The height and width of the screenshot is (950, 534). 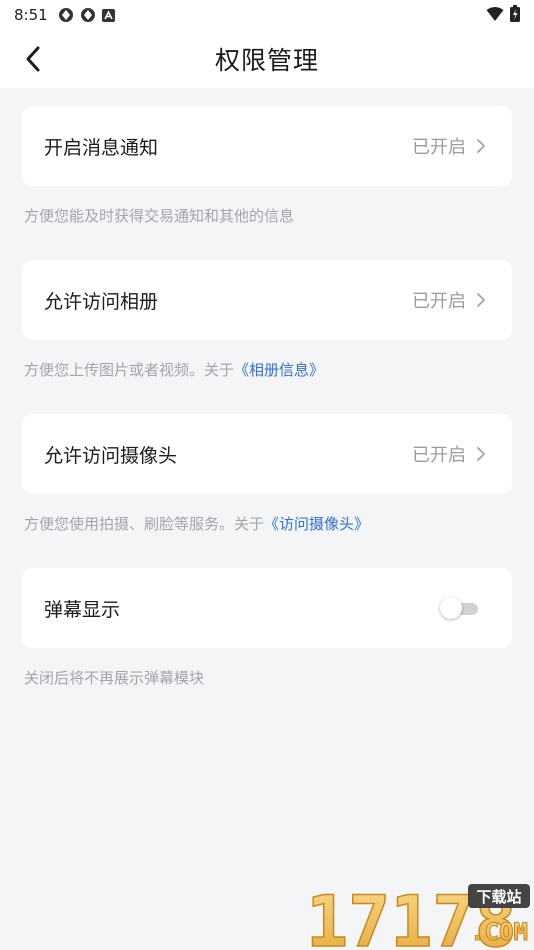 I want to click on setting-camera-description: 方便您使用拍摄、刷脸等服务。关于《访问摄像头》, so click(x=196, y=523).